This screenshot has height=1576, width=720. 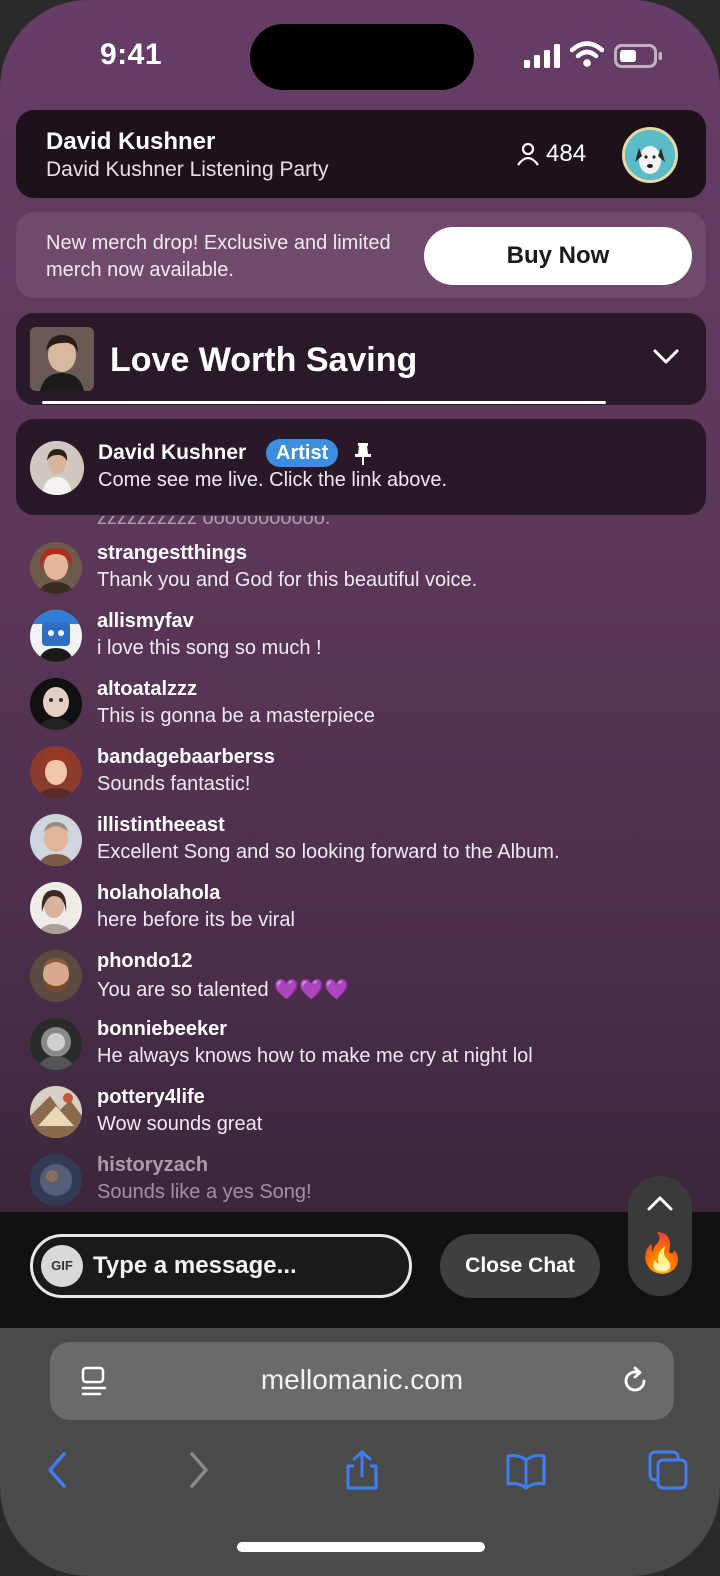 What do you see at coordinates (147, 689) in the screenshot?
I see `chat-username: altoatalzzz` at bounding box center [147, 689].